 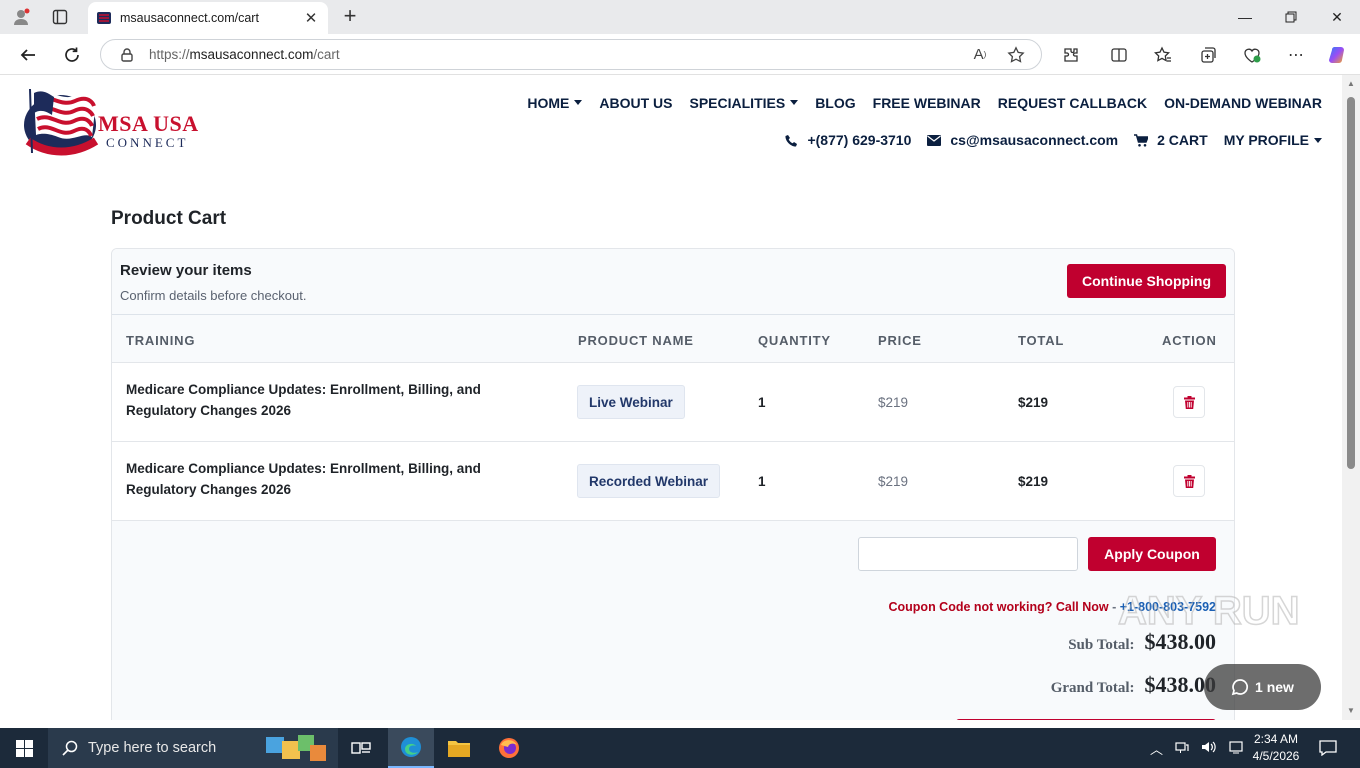 What do you see at coordinates (148, 123) in the screenshot?
I see `brand-name: MSA USA` at bounding box center [148, 123].